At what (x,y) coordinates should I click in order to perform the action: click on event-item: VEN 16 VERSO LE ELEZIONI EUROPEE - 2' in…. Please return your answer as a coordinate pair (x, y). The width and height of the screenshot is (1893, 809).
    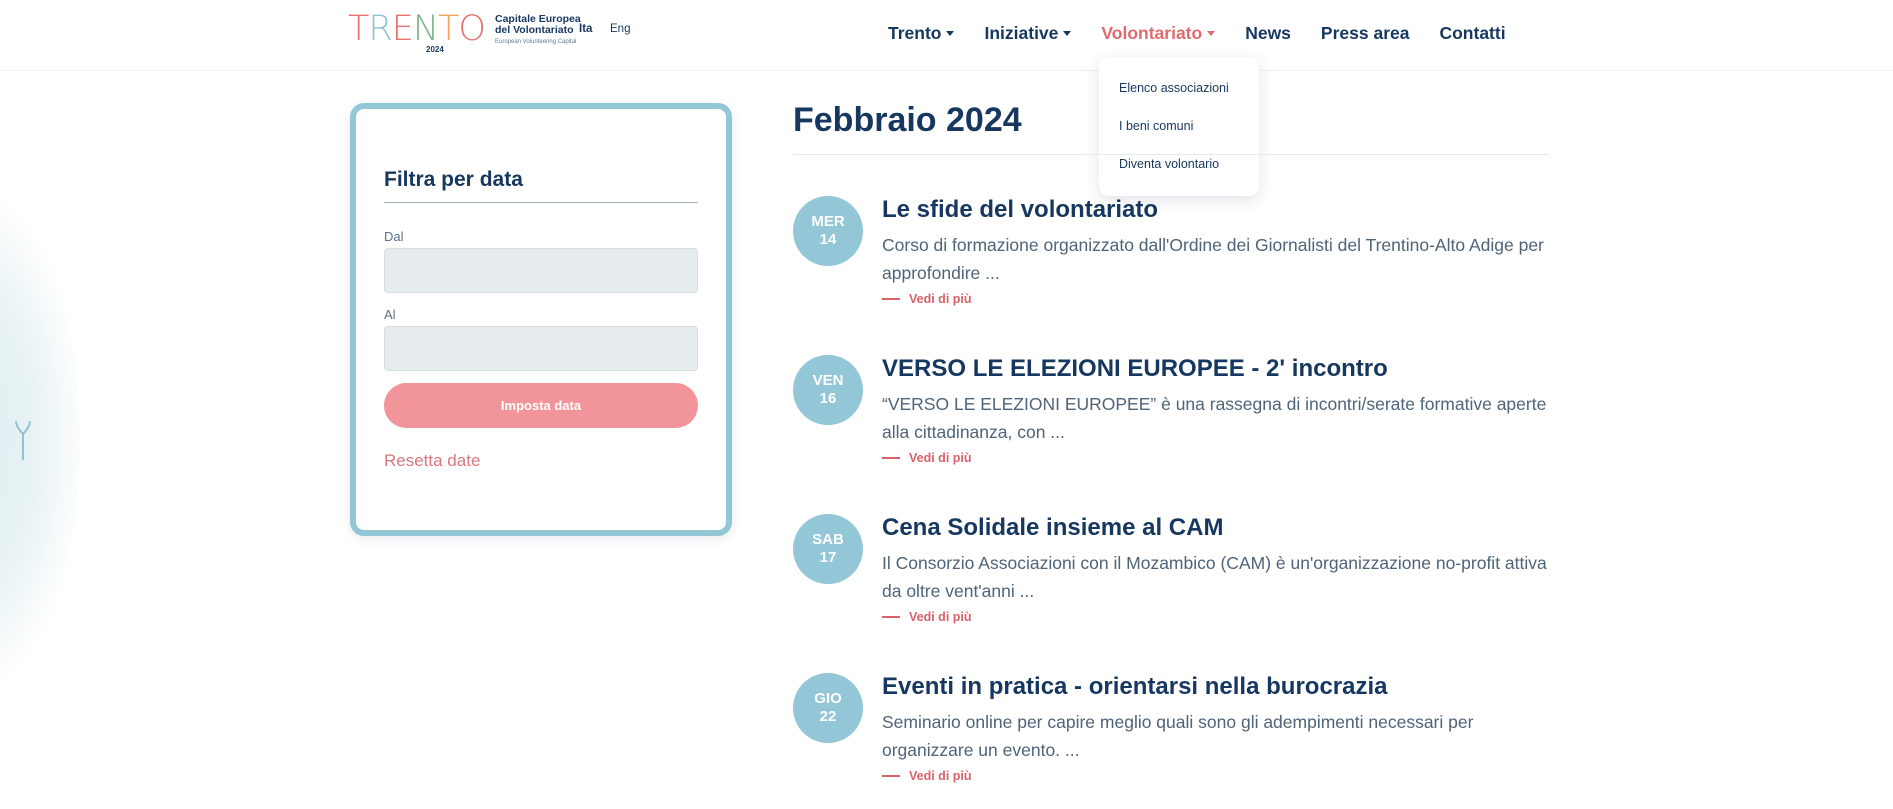
    Looking at the image, I should click on (1178, 430).